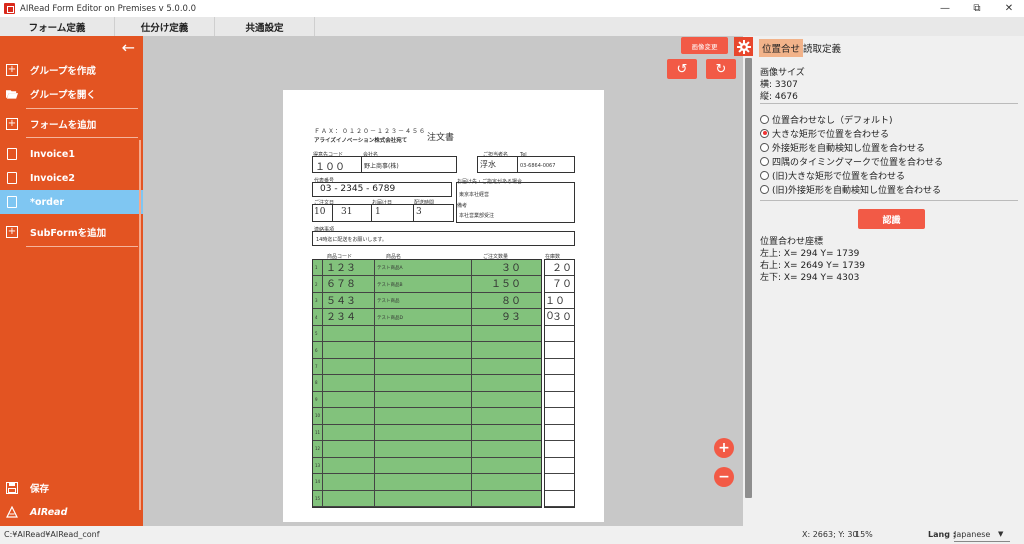  I want to click on sidebar-item-order: *order, so click(71, 202).